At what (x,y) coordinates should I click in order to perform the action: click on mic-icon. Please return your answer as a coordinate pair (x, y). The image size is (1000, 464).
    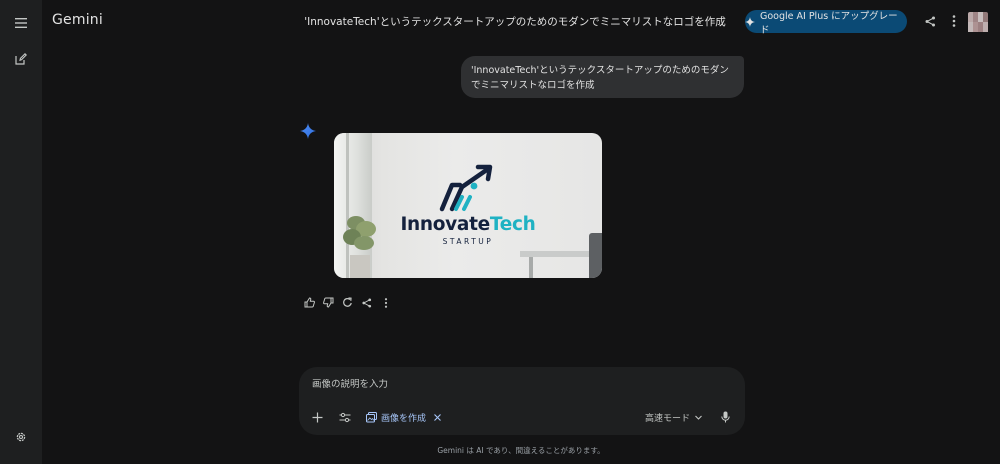
    Looking at the image, I should click on (725, 417).